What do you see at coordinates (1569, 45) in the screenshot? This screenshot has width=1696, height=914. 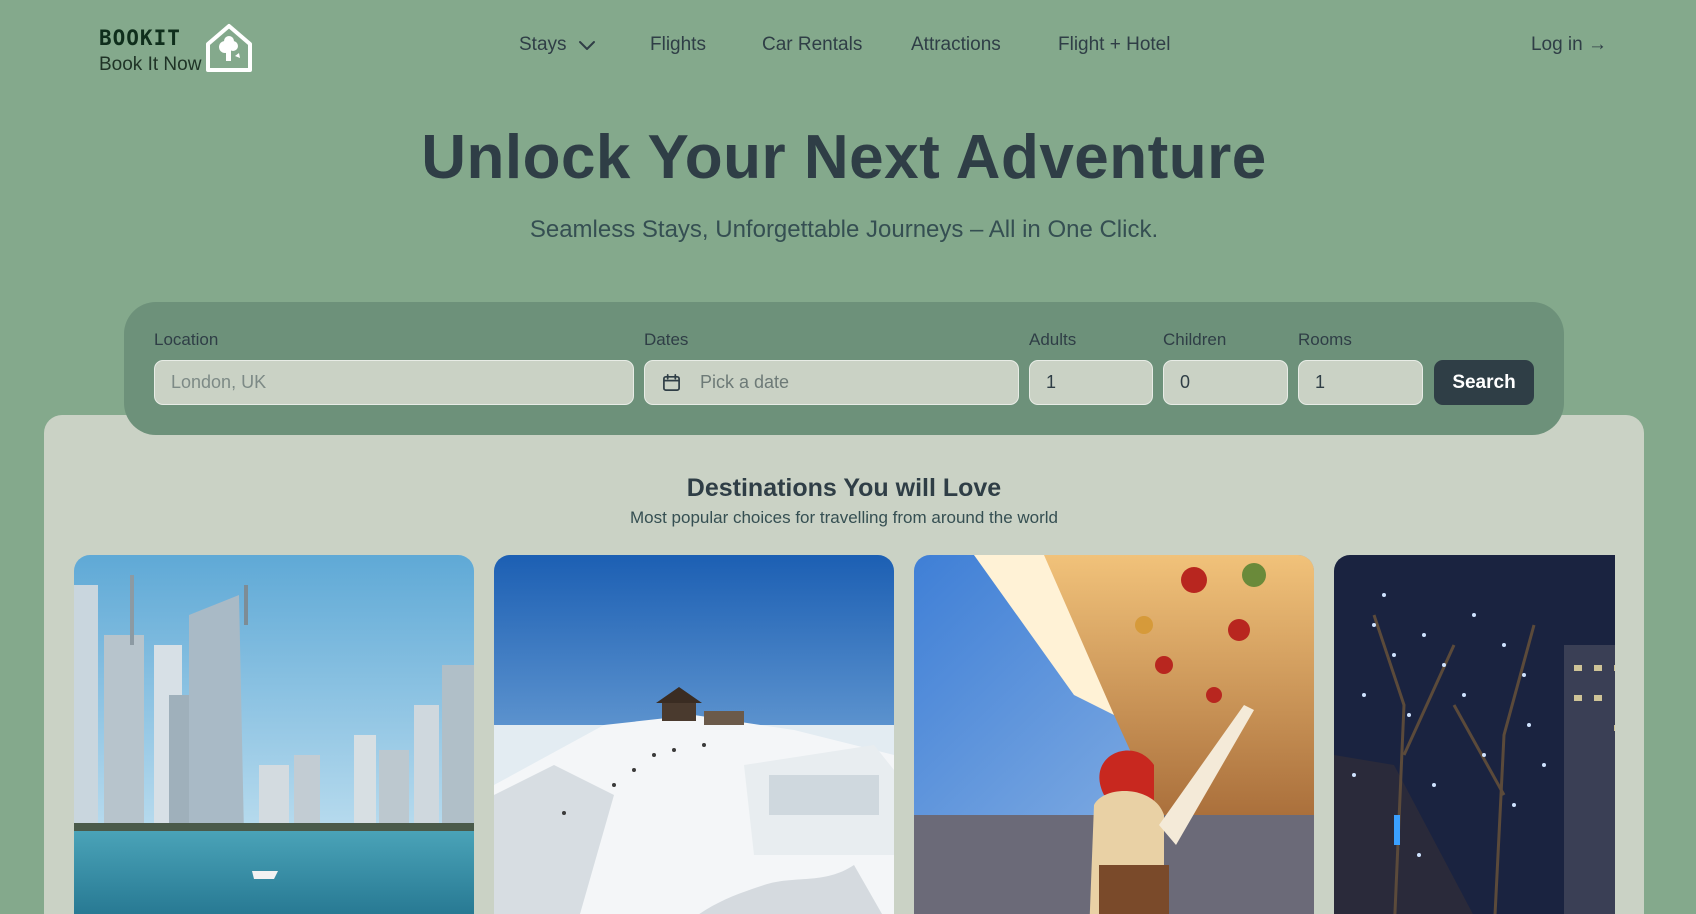 I see `login-link: Log in →` at bounding box center [1569, 45].